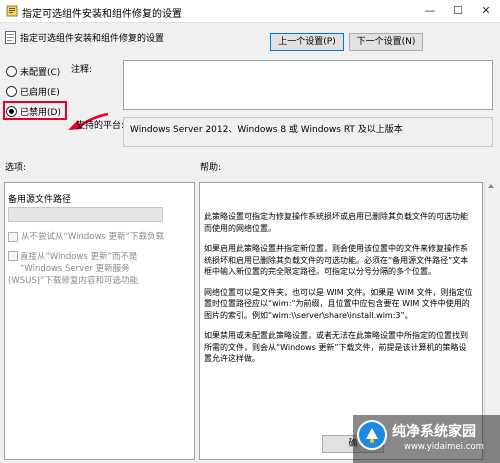  Describe the element at coordinates (79, 257) in the screenshot. I see `checkbox-label-line: 直接从“Windows 更新”而不是` at that location.